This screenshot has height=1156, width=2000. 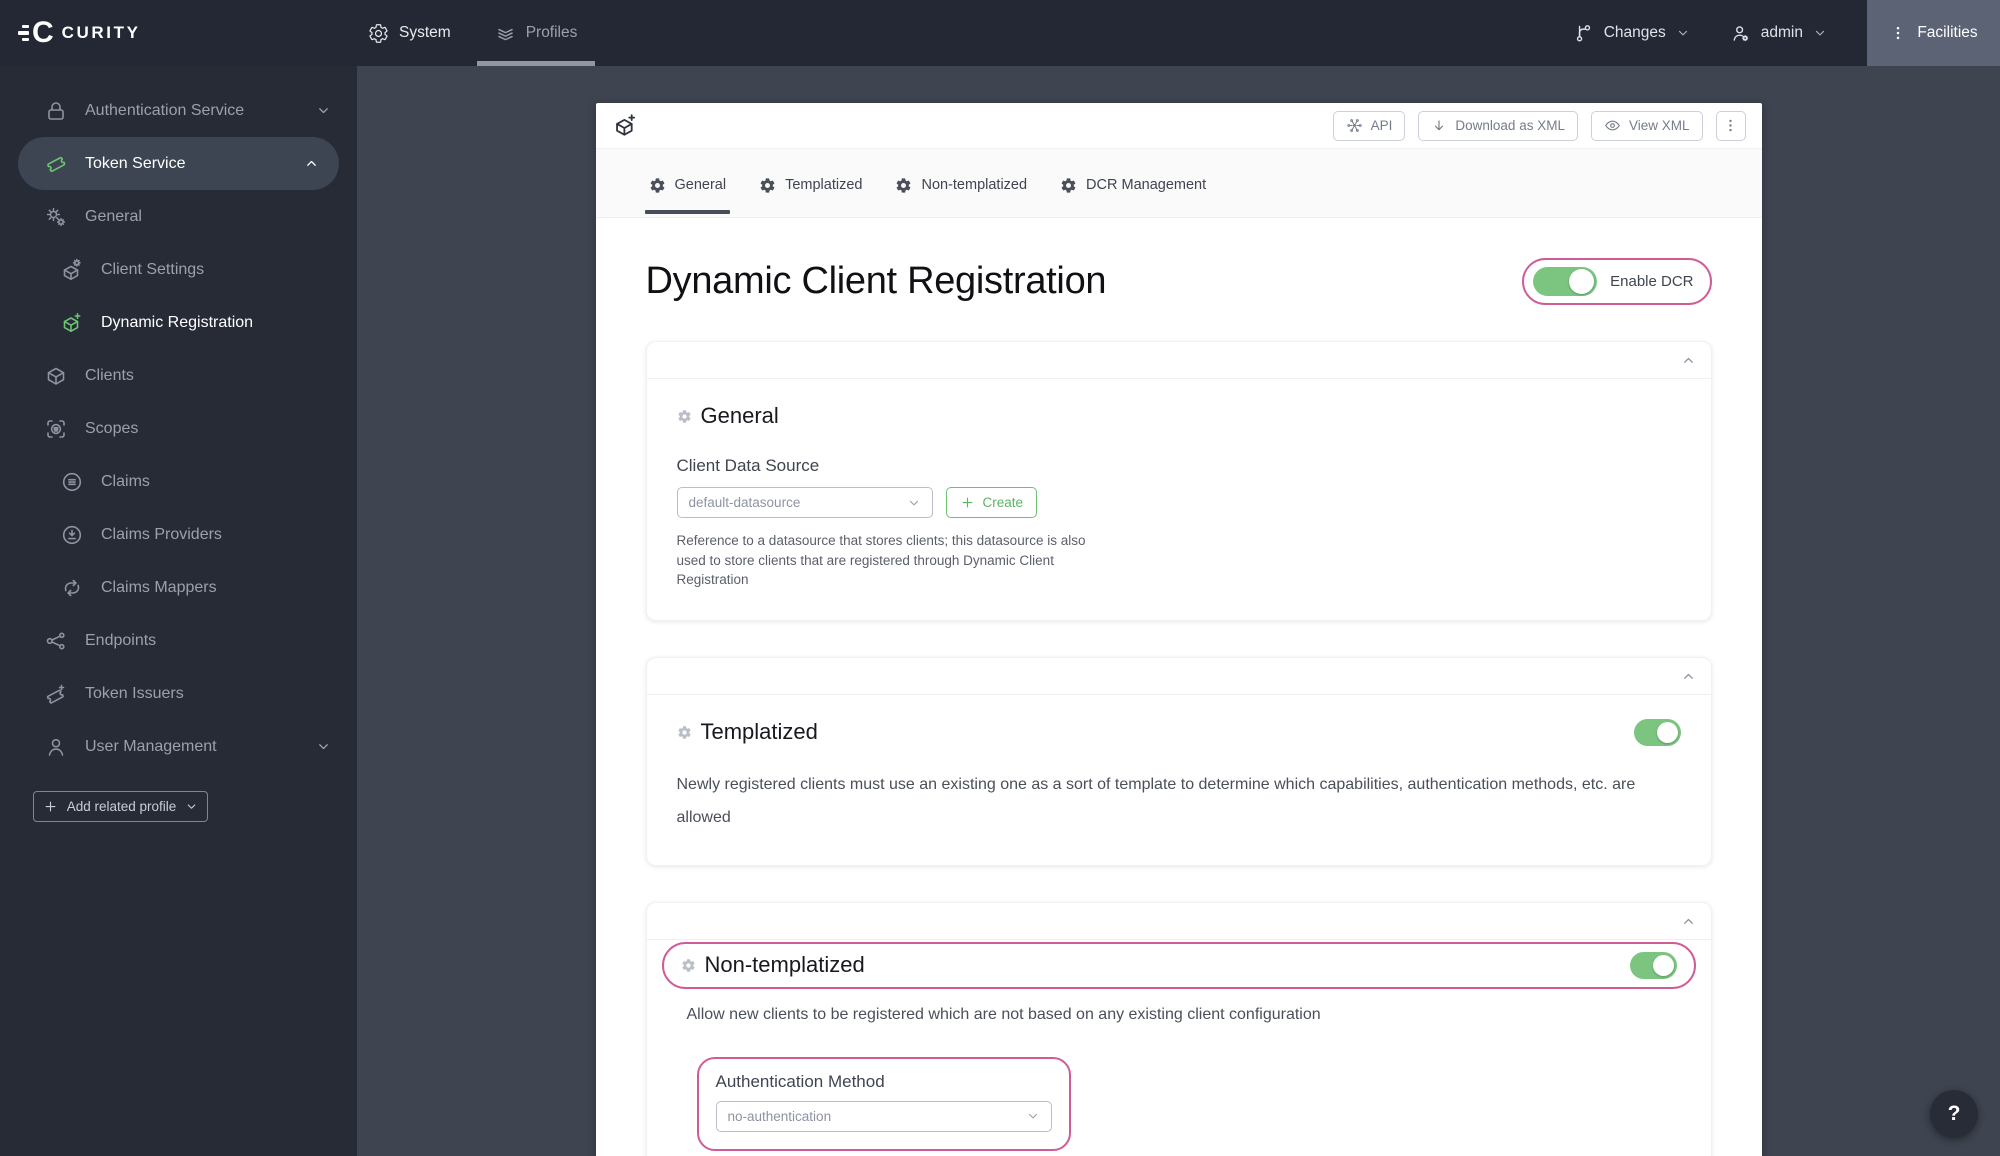 I want to click on lock-icon, so click(x=56, y=111).